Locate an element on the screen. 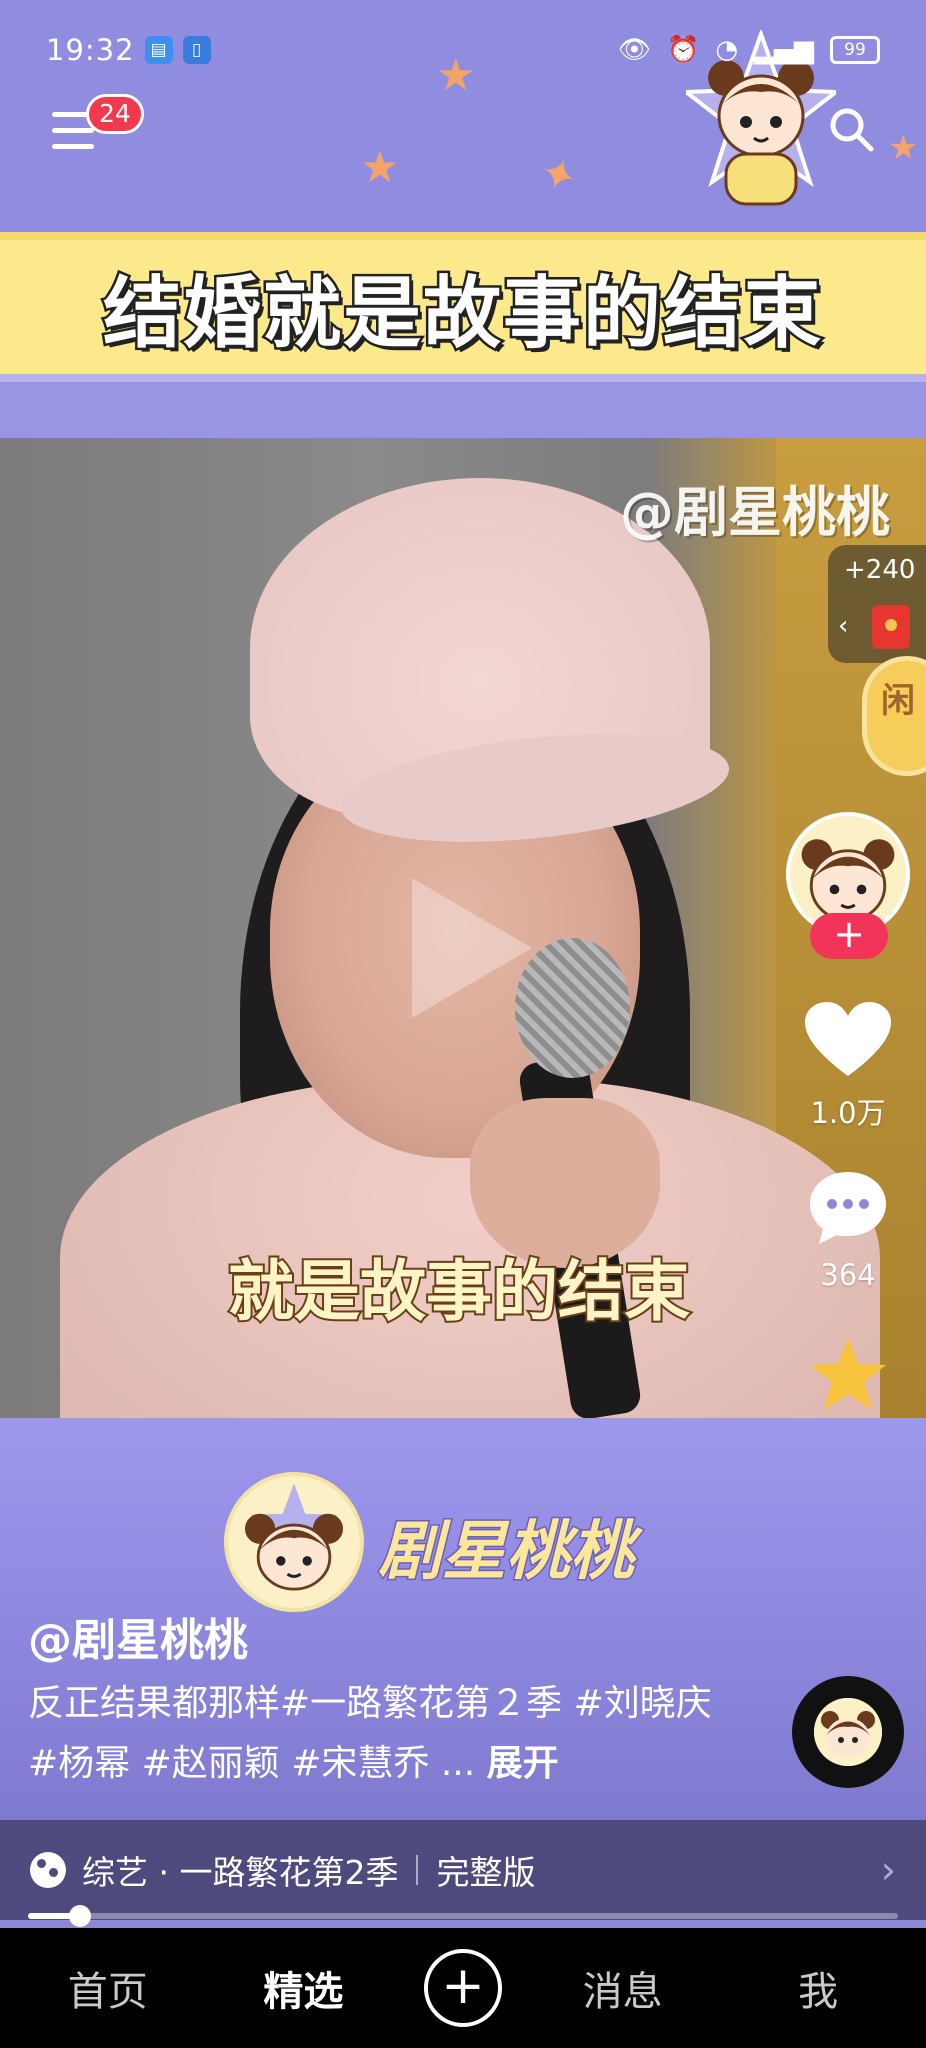 The height and width of the screenshot is (2048, 926). video-watermark: @剧星桃桃 is located at coordinates (755, 512).